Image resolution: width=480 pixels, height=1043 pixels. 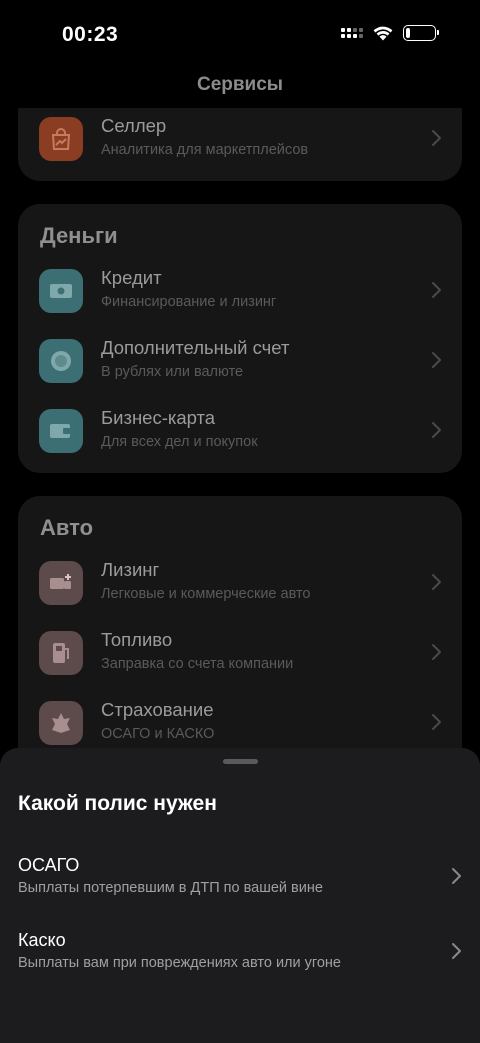 I want to click on option-subtitle: Выплаты потерпевшим в ДТП по вашей вине, so click(x=170, y=888).